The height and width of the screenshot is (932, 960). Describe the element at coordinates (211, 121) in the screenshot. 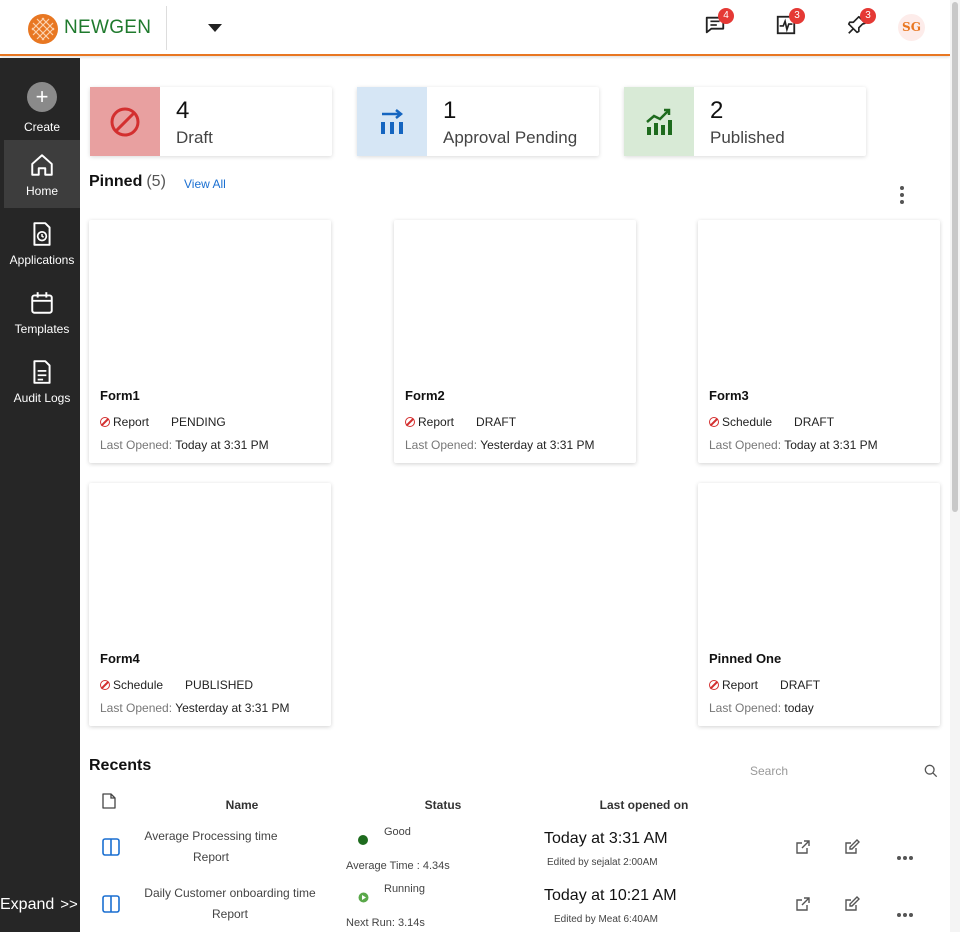

I see `stat-card-draft: 4 Draft` at that location.